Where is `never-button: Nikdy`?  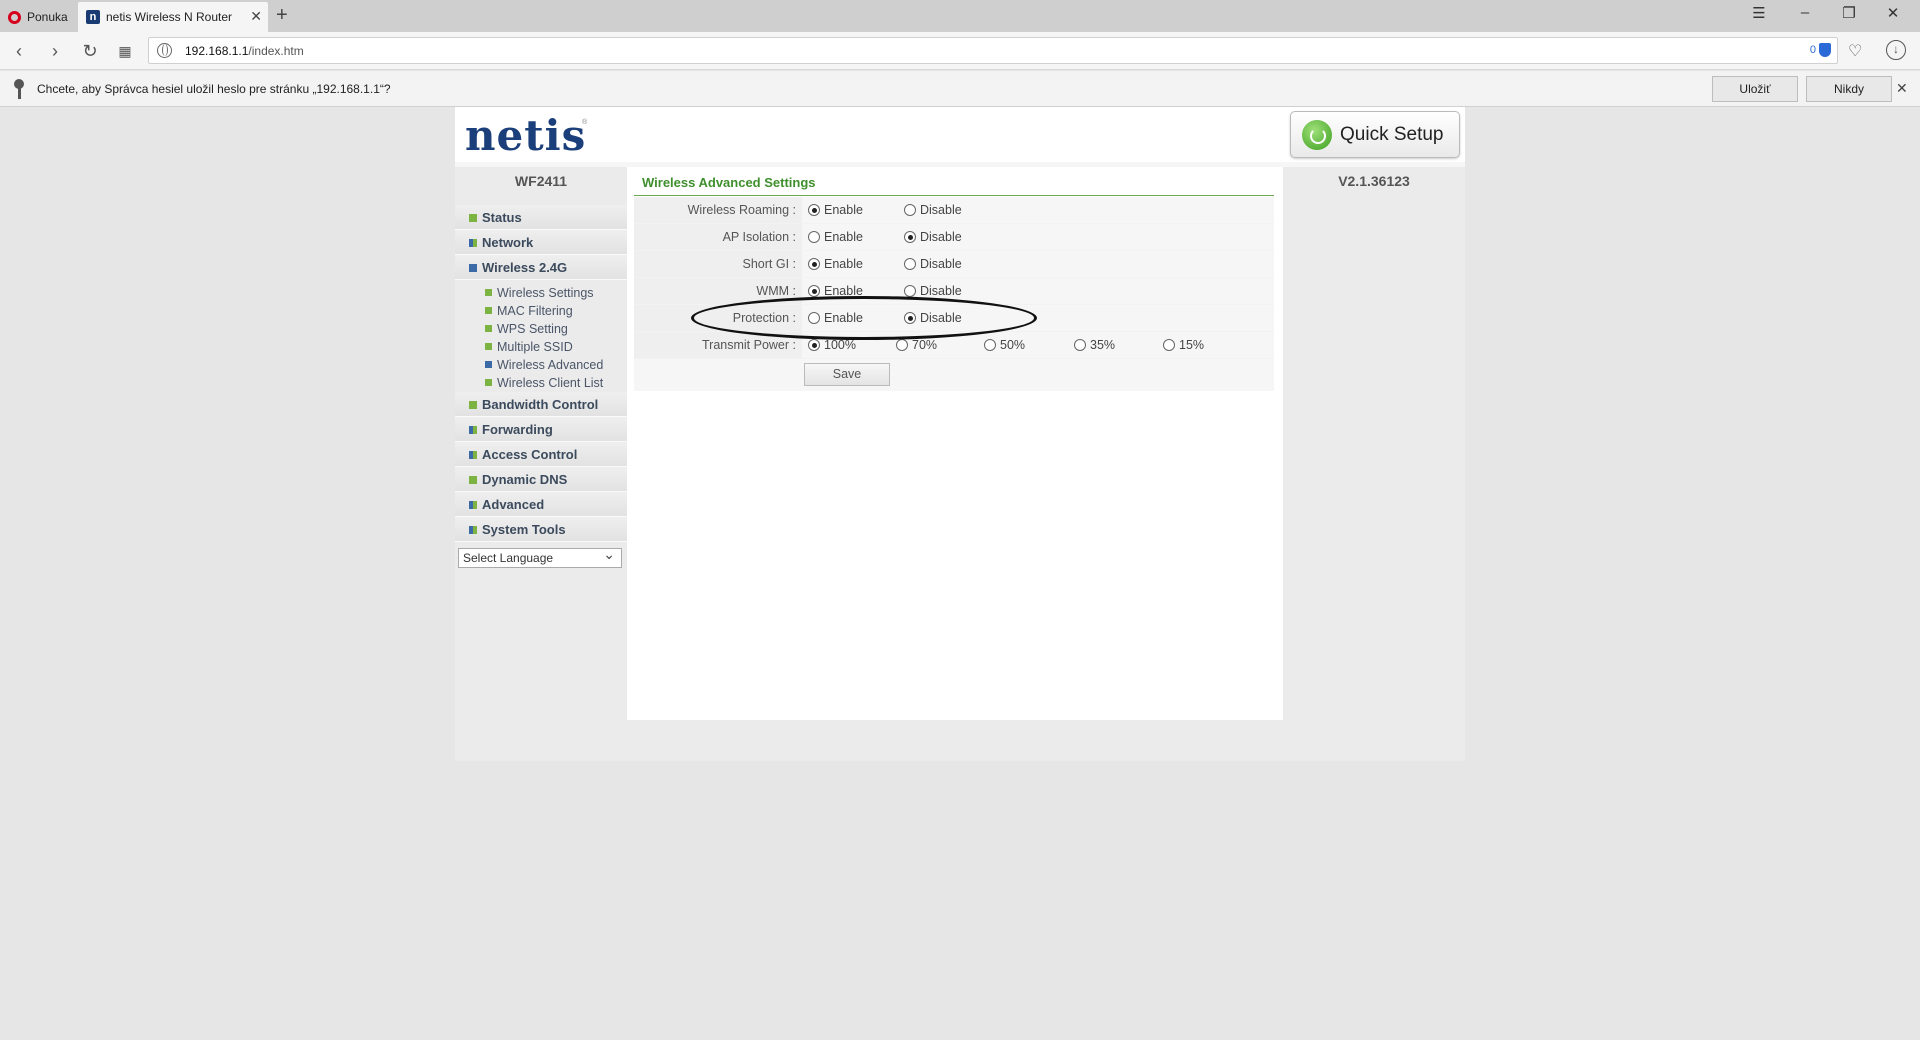 never-button: Nikdy is located at coordinates (1849, 89).